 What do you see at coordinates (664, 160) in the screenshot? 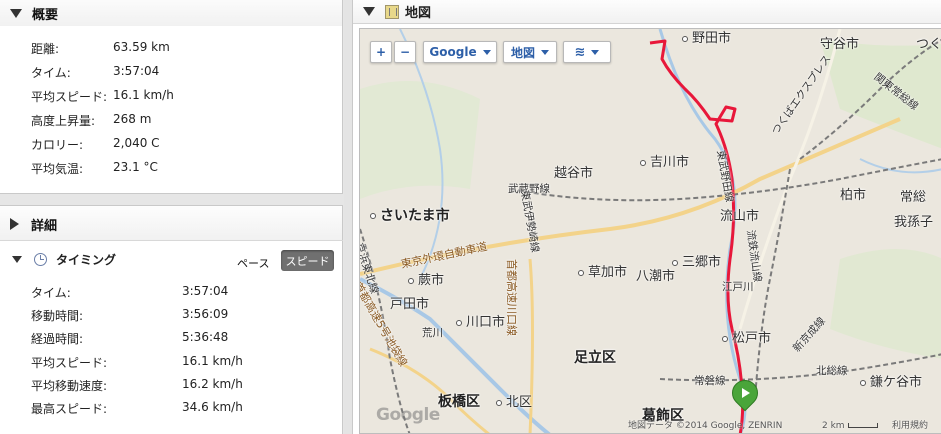
I see `map-label-yoshikawa: 吉川市` at bounding box center [664, 160].